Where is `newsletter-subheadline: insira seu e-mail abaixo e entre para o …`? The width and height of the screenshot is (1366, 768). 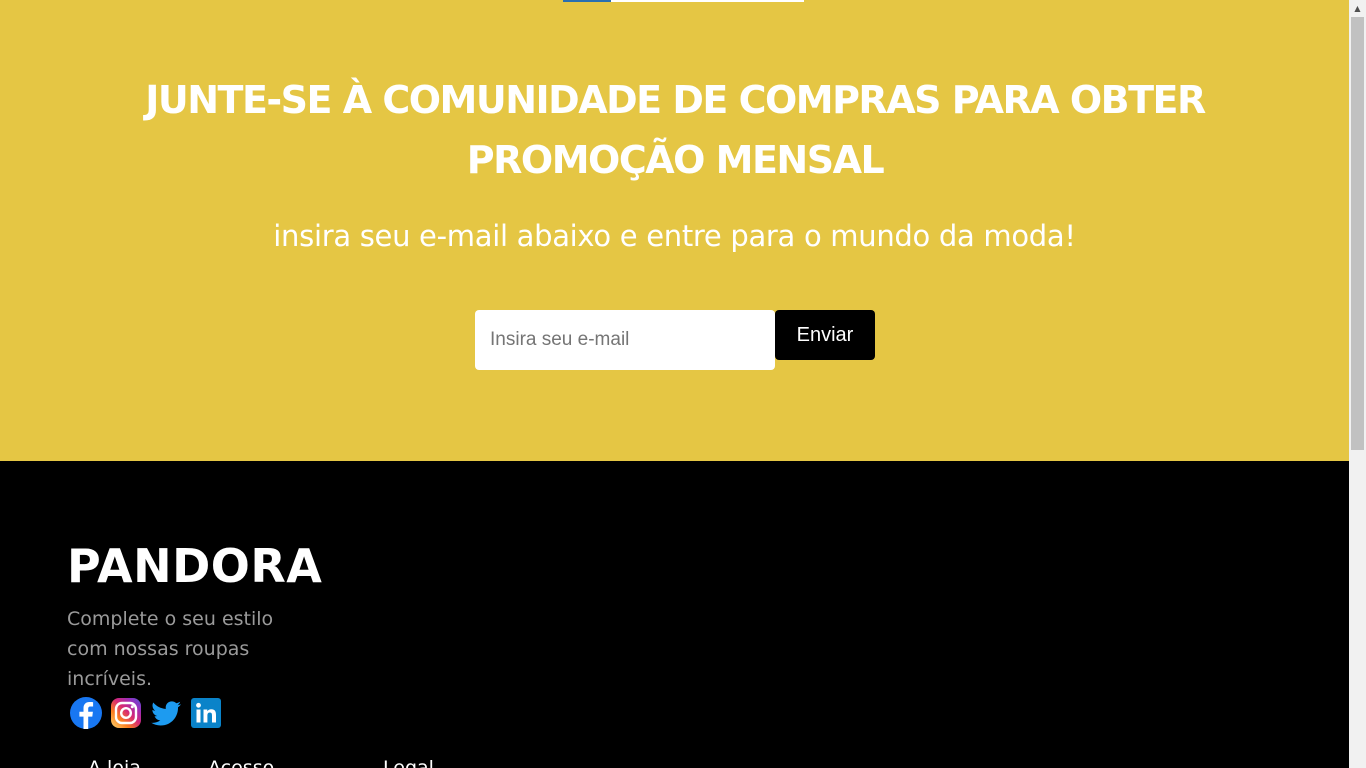 newsletter-subheadline: insira seu e-mail abaixo e entre para o … is located at coordinates (674, 236).